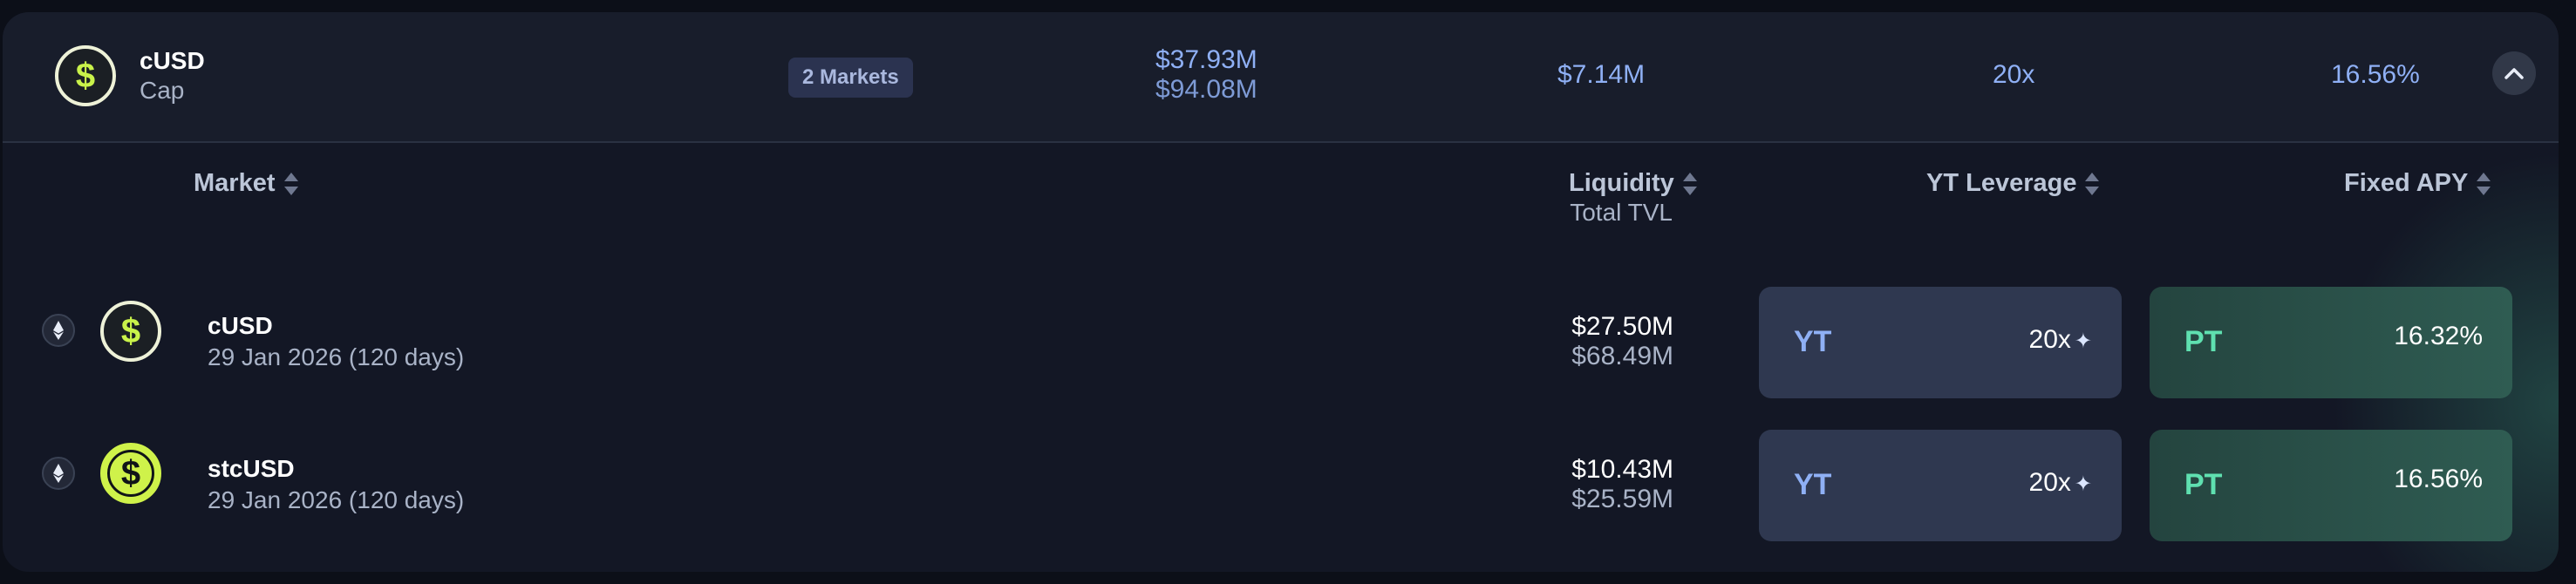 The width and height of the screenshot is (2576, 584). What do you see at coordinates (1602, 74) in the screenshot?
I see `group-volume: $7.14M` at bounding box center [1602, 74].